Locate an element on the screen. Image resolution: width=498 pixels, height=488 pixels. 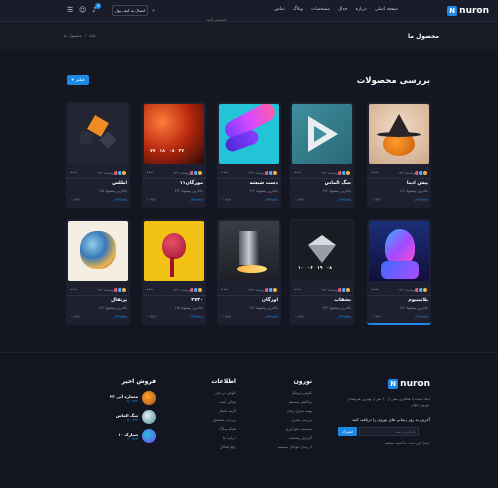
card-meta: ۱۳+ فروشنده ••• is located at coordinates (249, 290).